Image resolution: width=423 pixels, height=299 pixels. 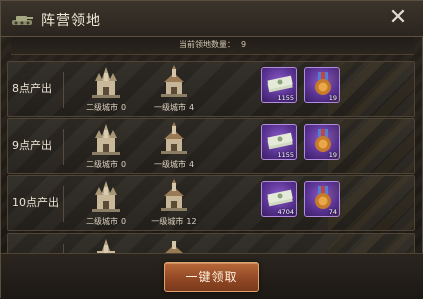 What do you see at coordinates (322, 199) in the screenshot?
I see `medal-reward-slot: 74` at bounding box center [322, 199].